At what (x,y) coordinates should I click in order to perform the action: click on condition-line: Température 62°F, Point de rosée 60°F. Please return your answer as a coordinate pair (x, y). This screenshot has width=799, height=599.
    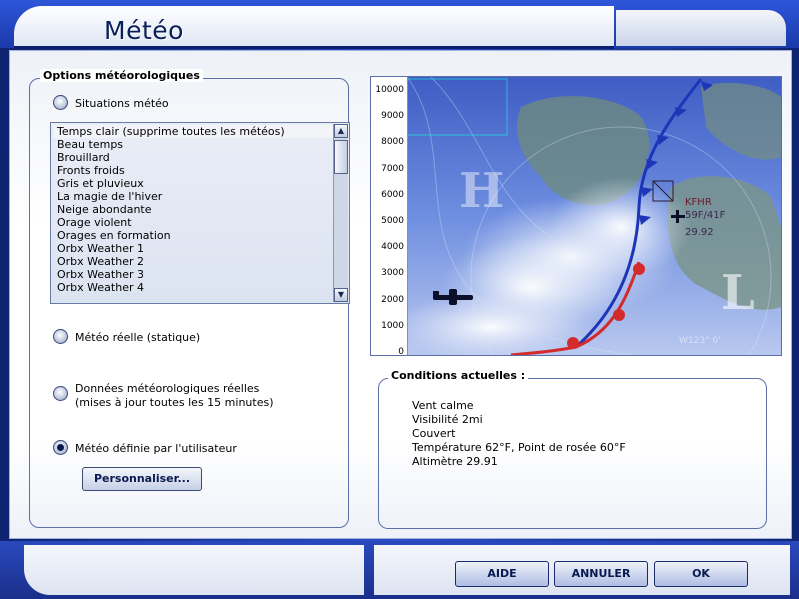
    Looking at the image, I should click on (519, 447).